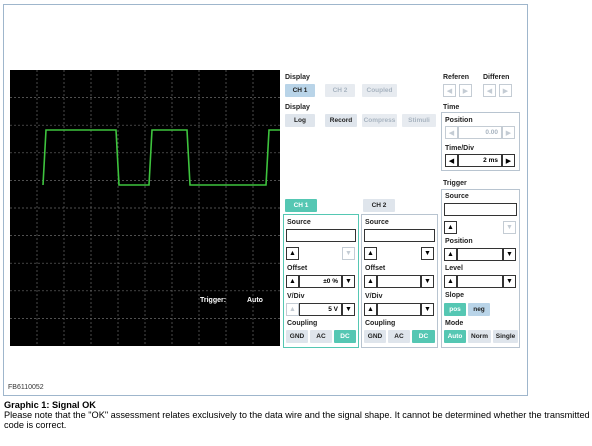 This screenshot has height=446, width=592. Describe the element at coordinates (375, 268) in the screenshot. I see `ch2-offset-label: Offset` at that location.